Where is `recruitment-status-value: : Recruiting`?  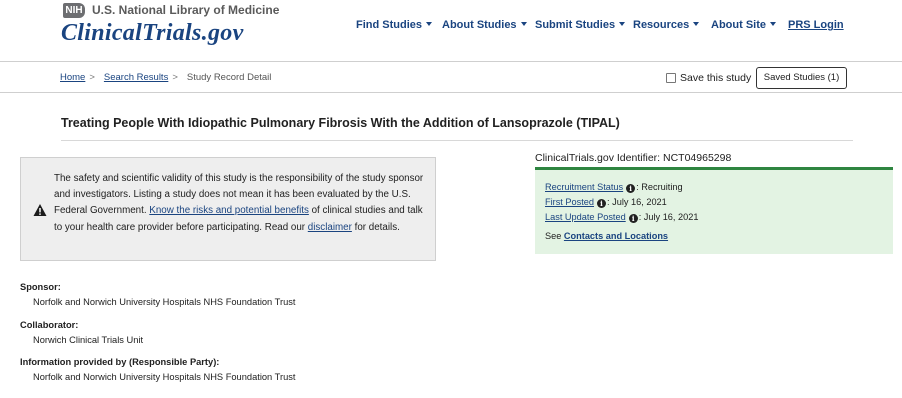
recruitment-status-value: : Recruiting is located at coordinates (659, 187).